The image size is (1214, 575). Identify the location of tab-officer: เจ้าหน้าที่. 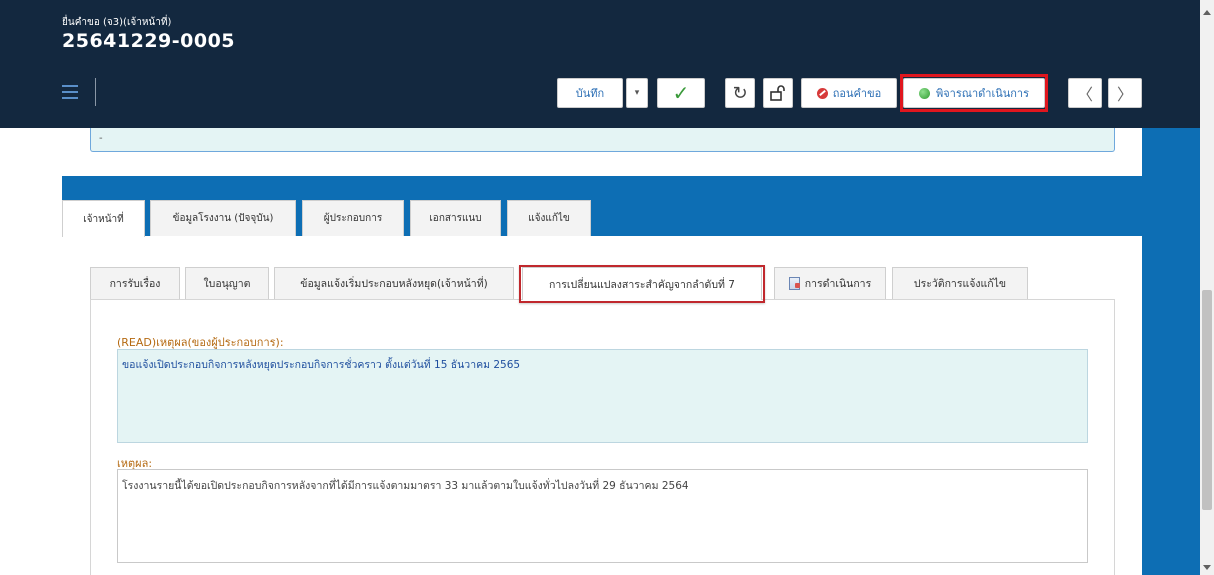
(103, 218).